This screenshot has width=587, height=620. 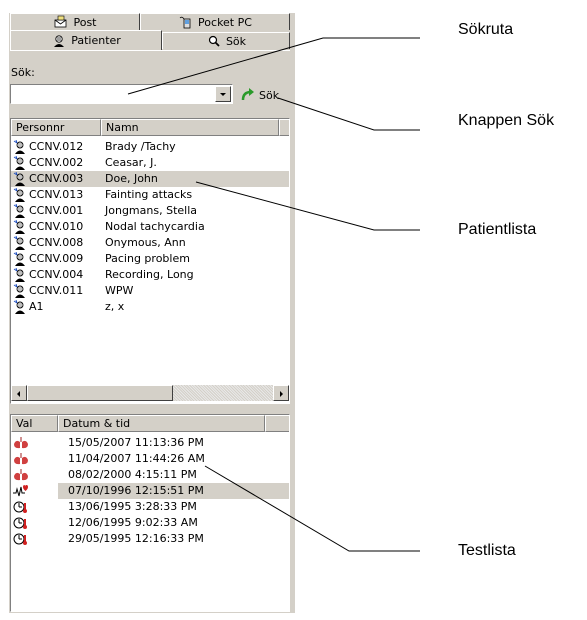 I want to click on search-button-label: Sök, so click(x=269, y=95).